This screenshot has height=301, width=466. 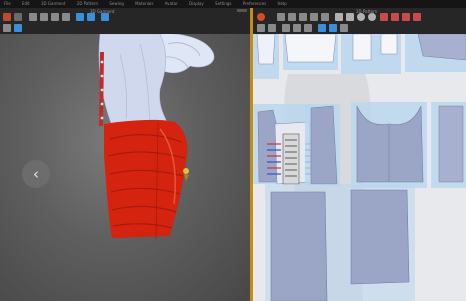 I want to click on menu-materials: Materials, so click(x=144, y=3).